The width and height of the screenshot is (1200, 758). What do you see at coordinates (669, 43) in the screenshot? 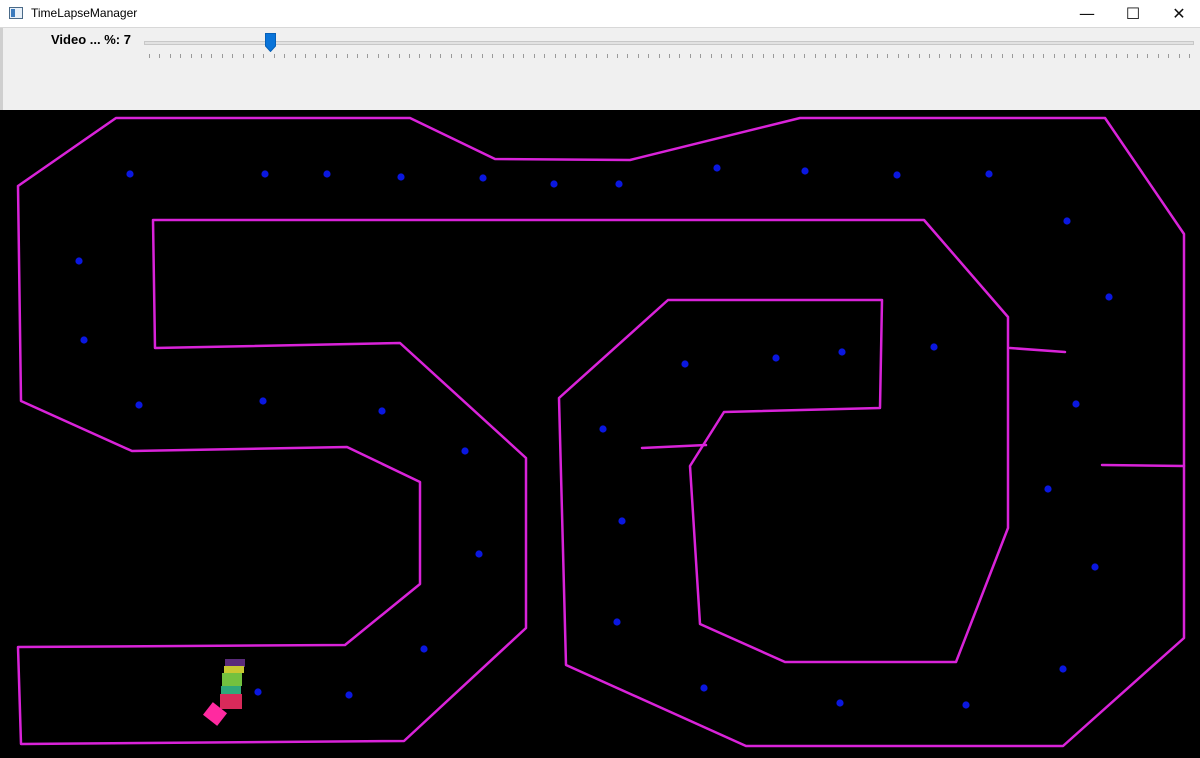
I see `video-progress-track` at bounding box center [669, 43].